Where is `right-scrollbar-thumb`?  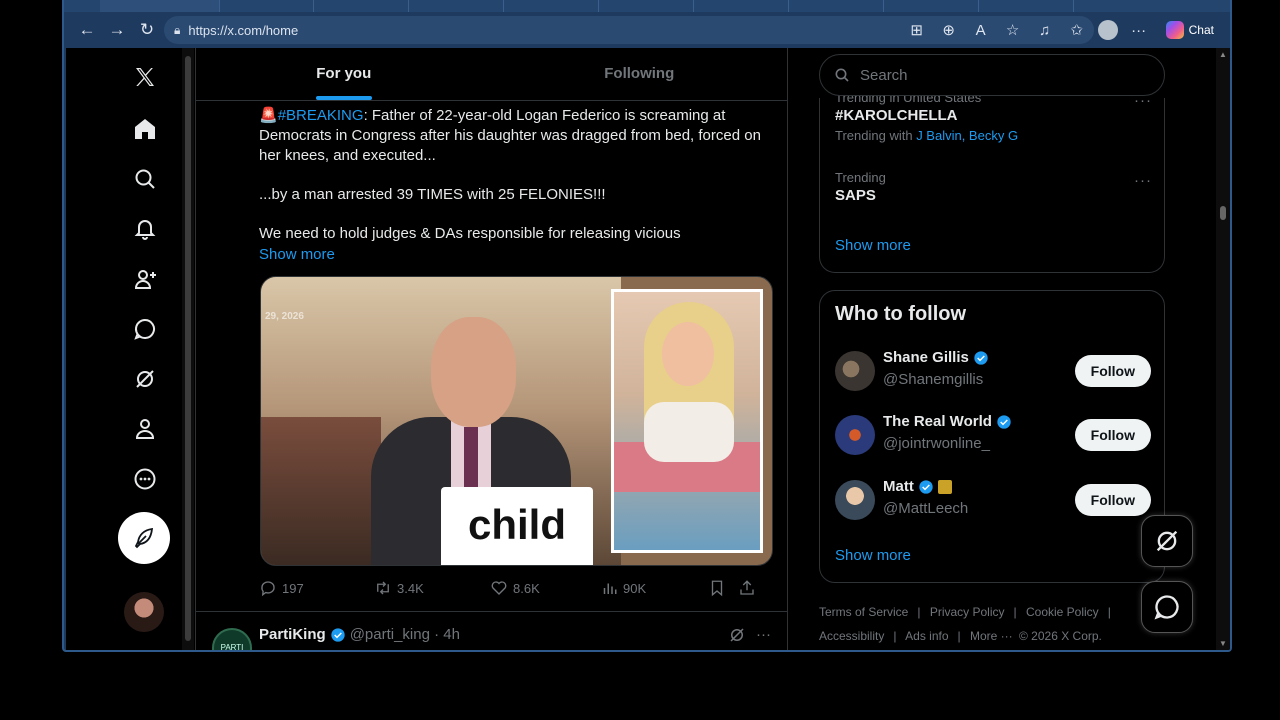 right-scrollbar-thumb is located at coordinates (1223, 213).